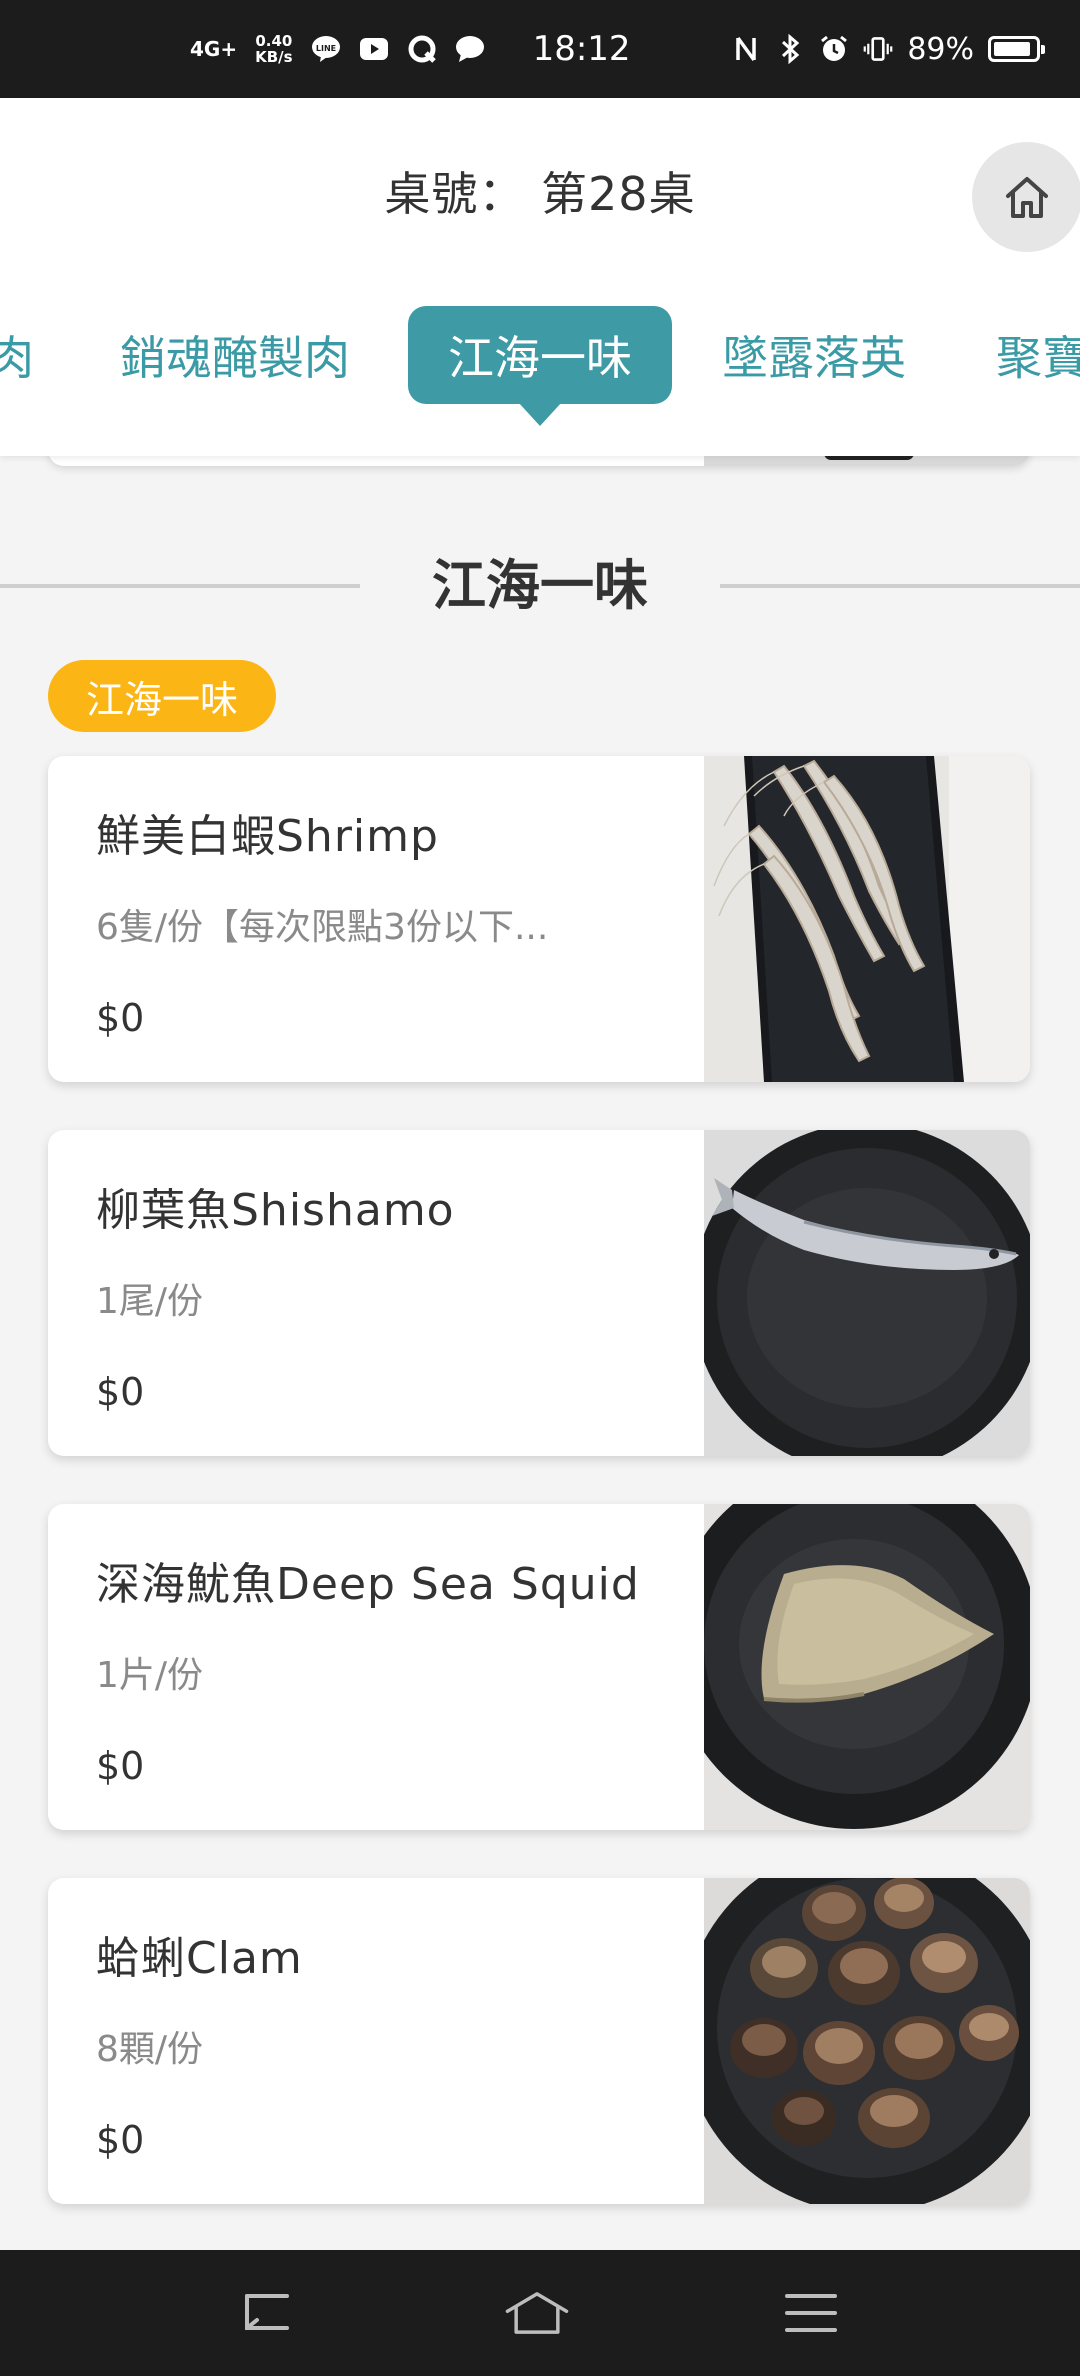 This screenshot has height=2376, width=1080. What do you see at coordinates (275, 1210) in the screenshot?
I see `item-name: 柳葉魚Shishamo` at bounding box center [275, 1210].